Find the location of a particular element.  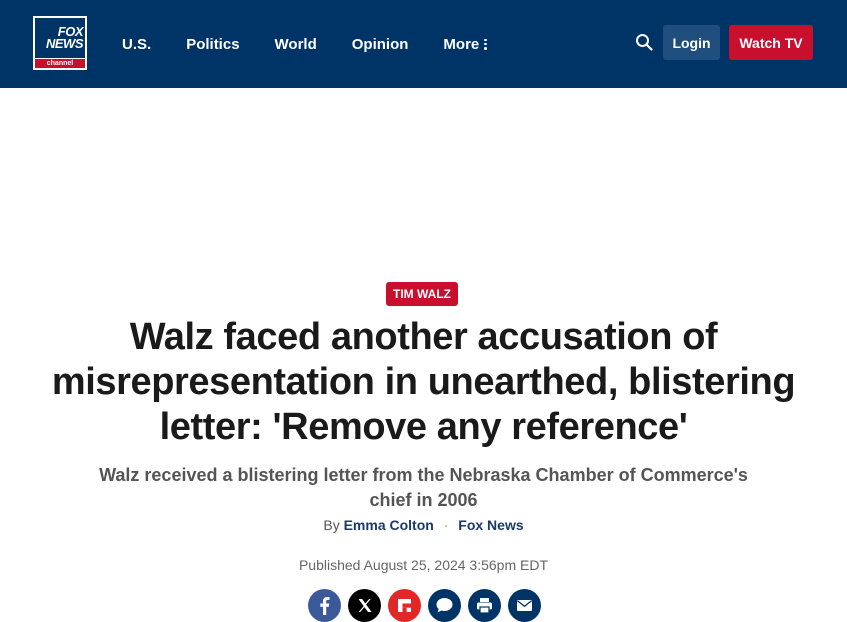

nav-item-more: More is located at coordinates (465, 44).